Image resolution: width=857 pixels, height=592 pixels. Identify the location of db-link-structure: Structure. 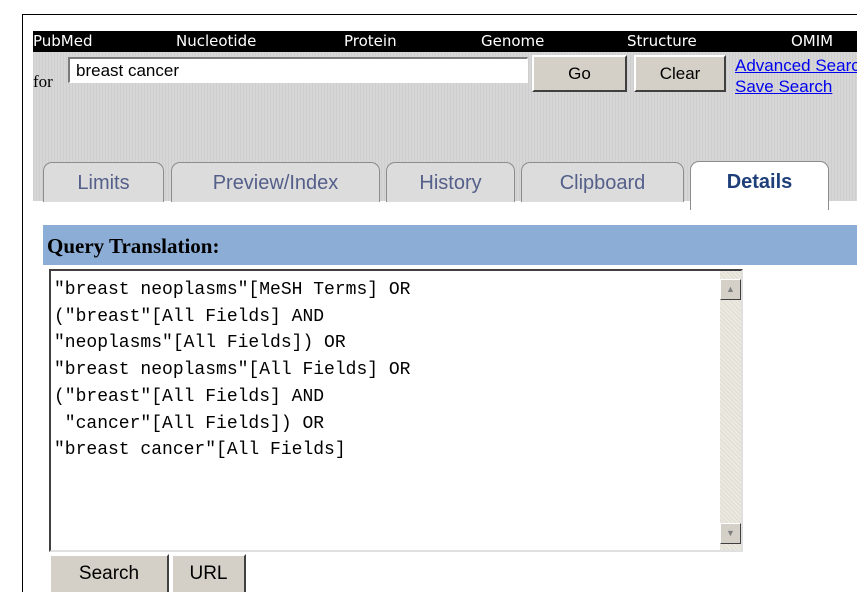
(662, 41).